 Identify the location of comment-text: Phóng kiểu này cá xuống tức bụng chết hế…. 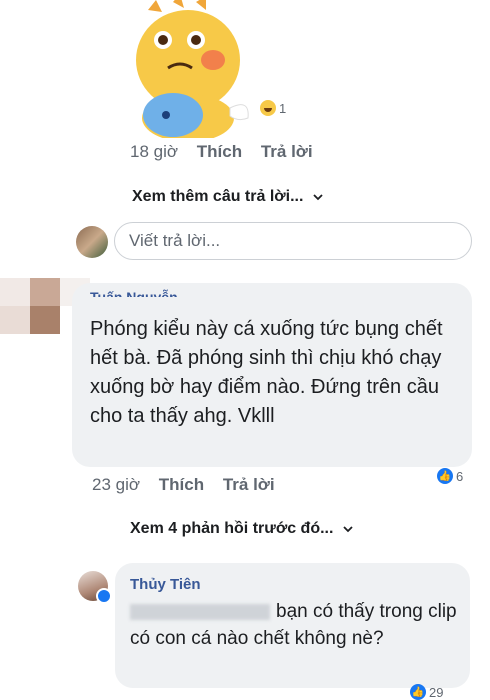
(266, 372).